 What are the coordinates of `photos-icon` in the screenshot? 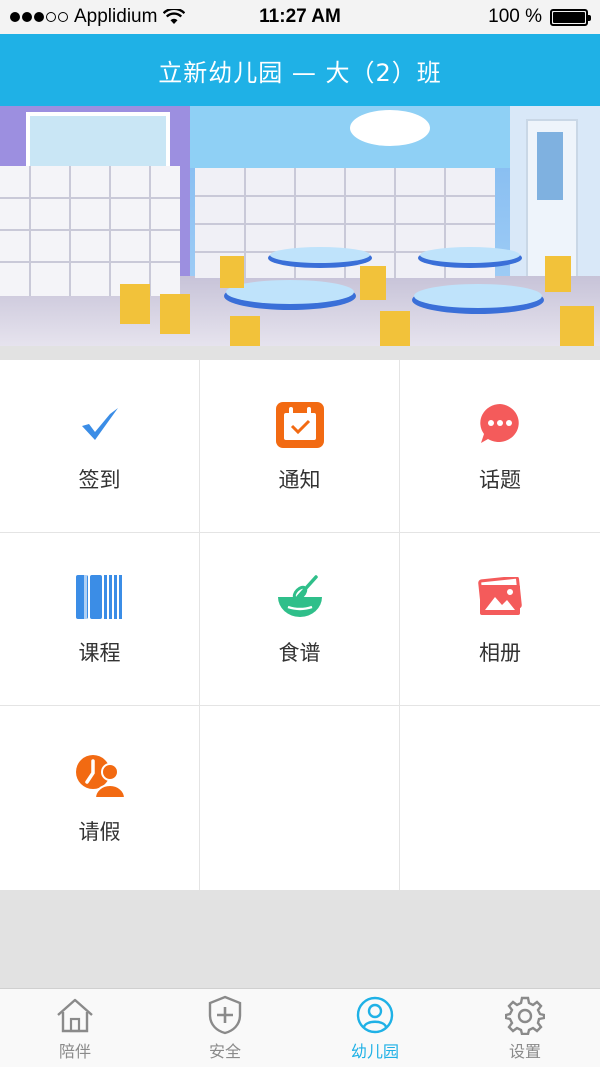 It's located at (500, 597).